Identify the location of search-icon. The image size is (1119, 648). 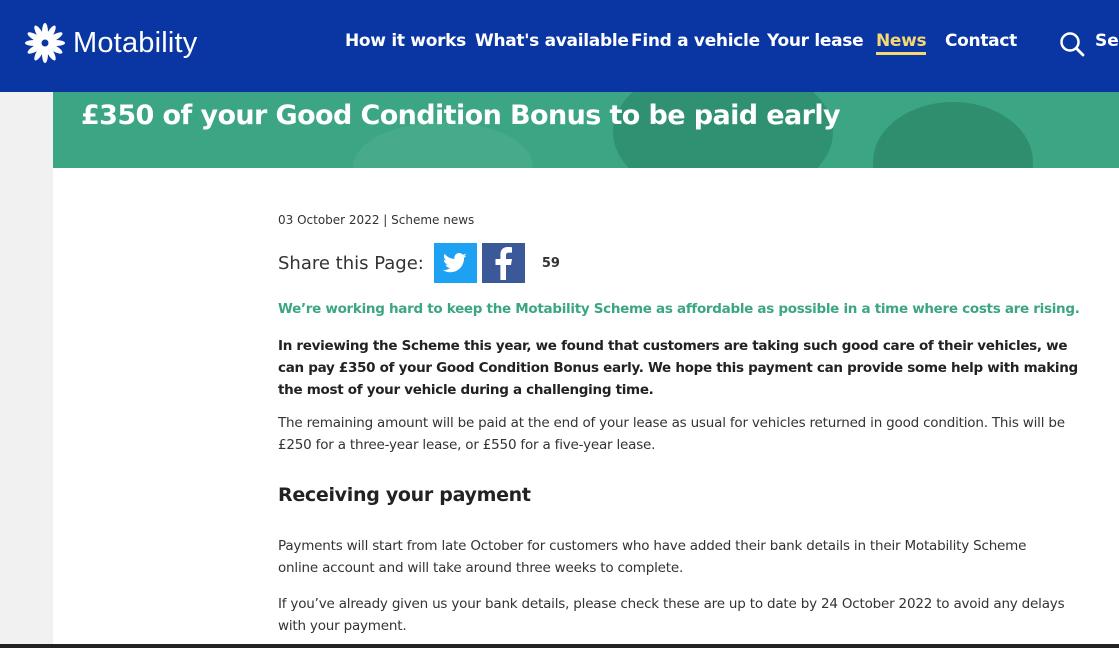
(1072, 44).